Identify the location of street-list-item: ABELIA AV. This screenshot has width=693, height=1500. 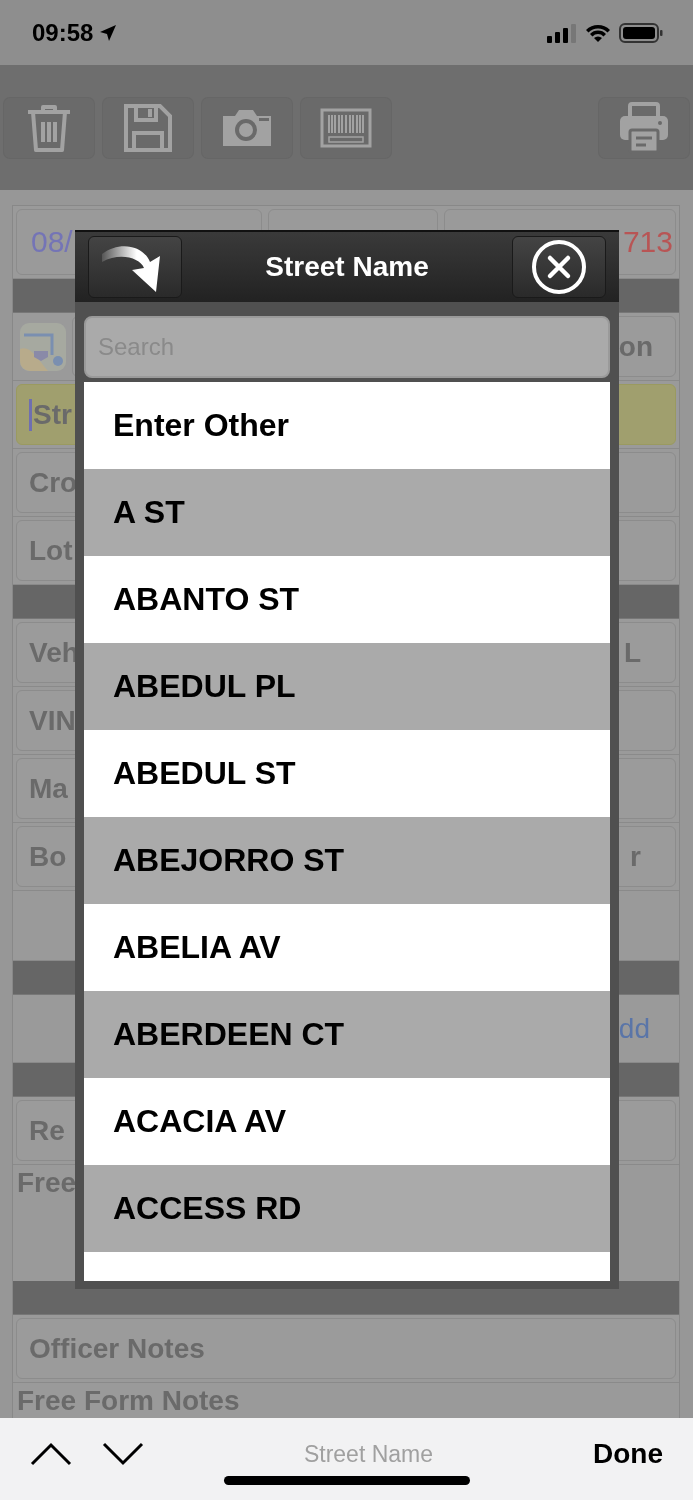
(347, 947).